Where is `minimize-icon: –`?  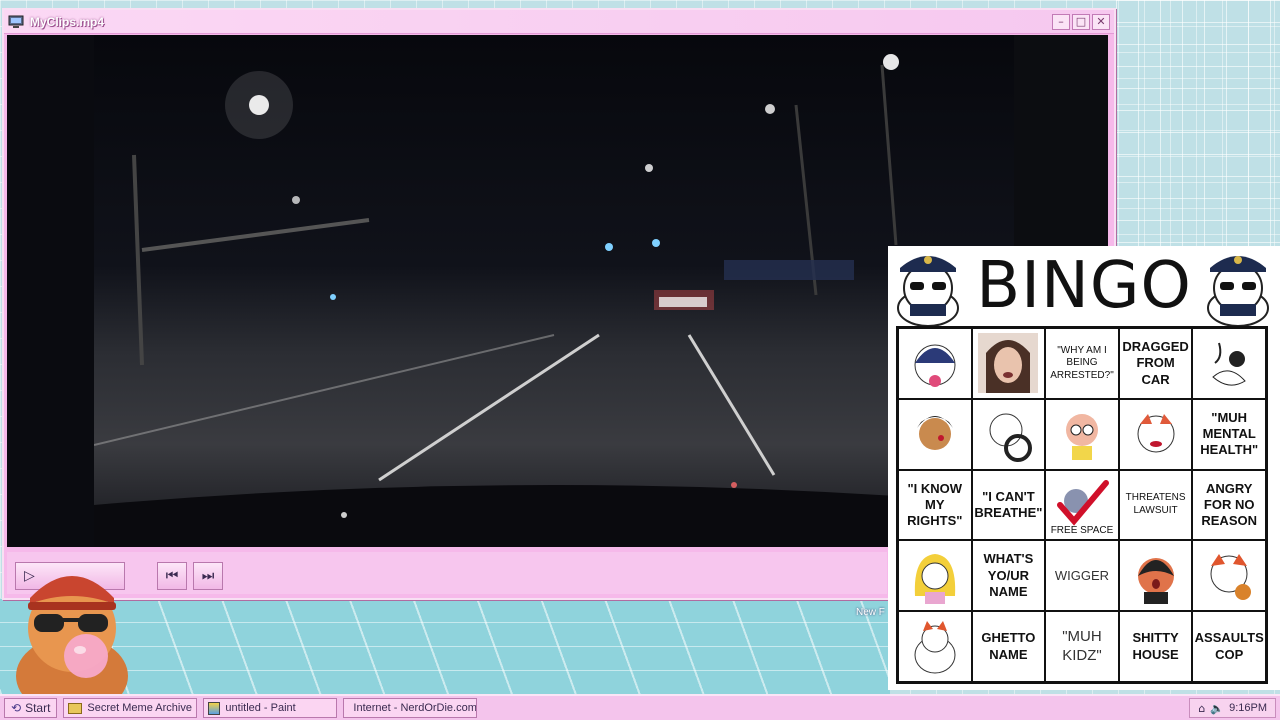 minimize-icon: – is located at coordinates (1061, 21).